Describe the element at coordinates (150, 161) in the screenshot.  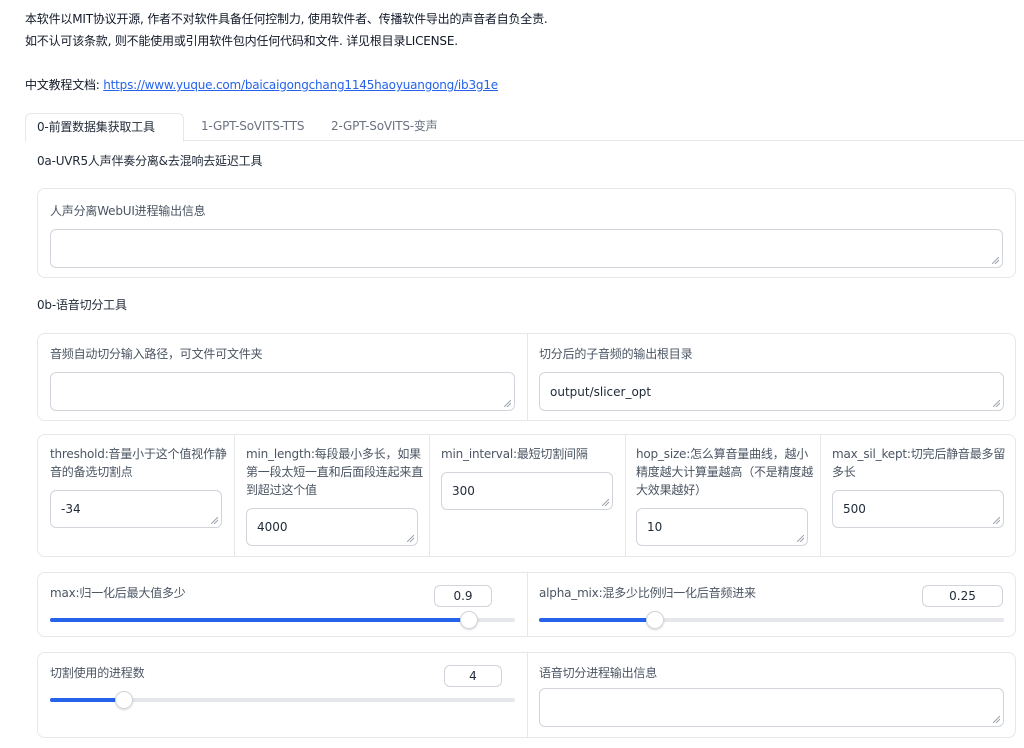
I see `uvr-section-title: 0a-UVR5人声伴奏分离&去混响去延迟工具` at that location.